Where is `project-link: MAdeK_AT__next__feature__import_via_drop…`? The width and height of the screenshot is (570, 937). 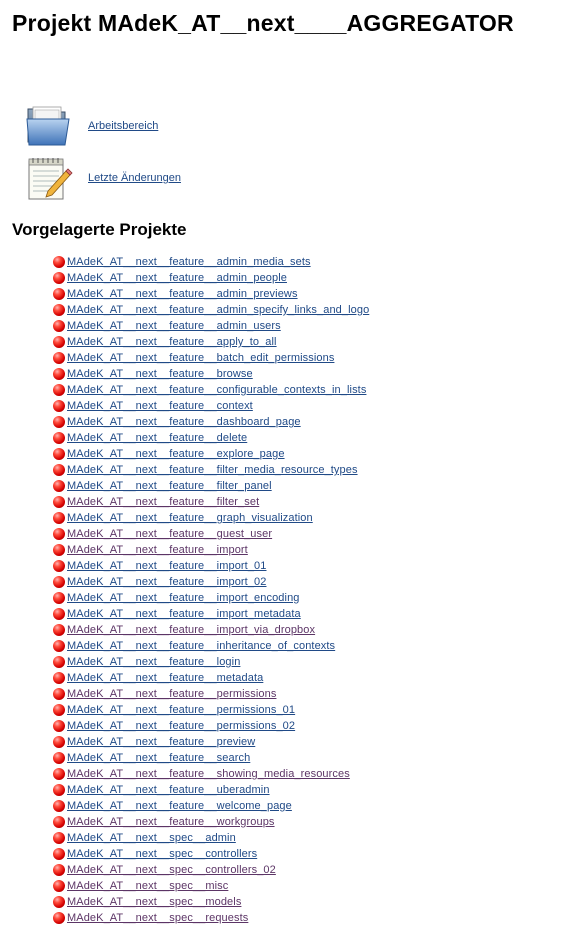
project-link: MAdeK_AT__next__feature__import_via_drop… is located at coordinates (191, 630).